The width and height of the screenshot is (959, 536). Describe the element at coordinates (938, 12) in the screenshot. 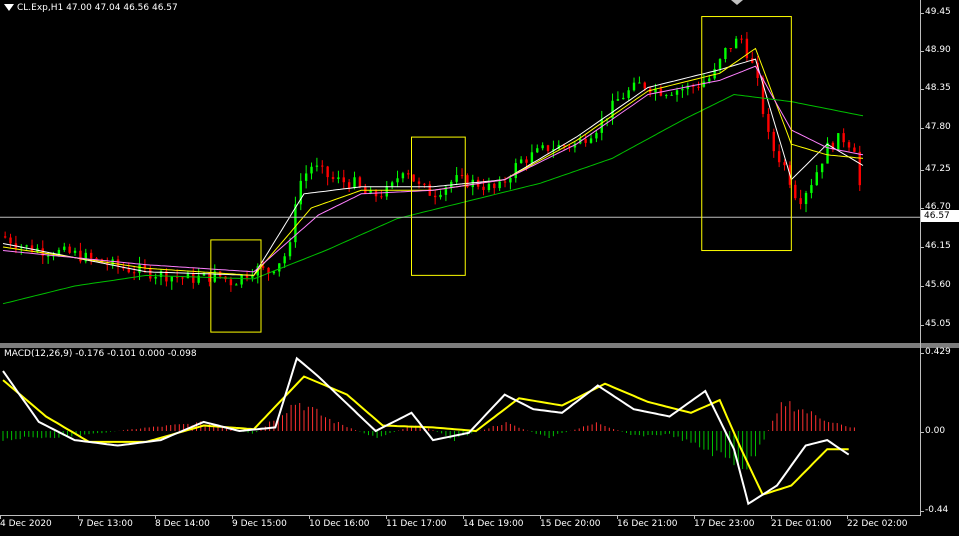

I see `price-axis-label: 49.45` at that location.